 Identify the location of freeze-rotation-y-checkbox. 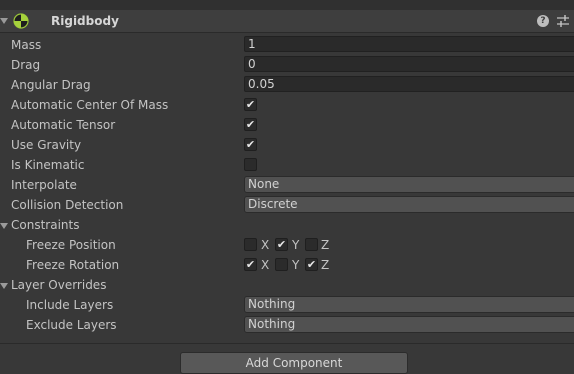
(281, 264).